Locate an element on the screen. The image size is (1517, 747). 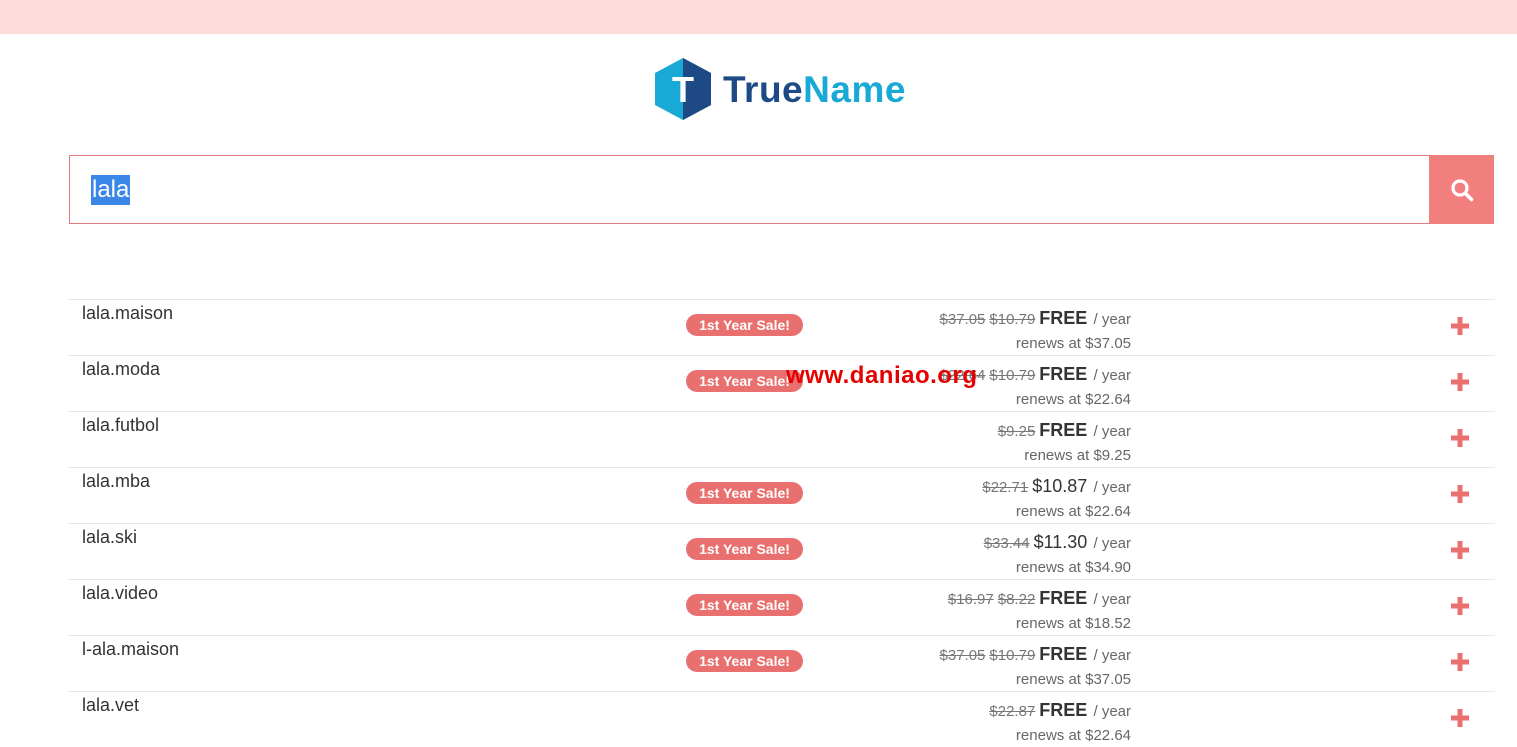
logo-hexagon-icon: T is located at coordinates (683, 89).